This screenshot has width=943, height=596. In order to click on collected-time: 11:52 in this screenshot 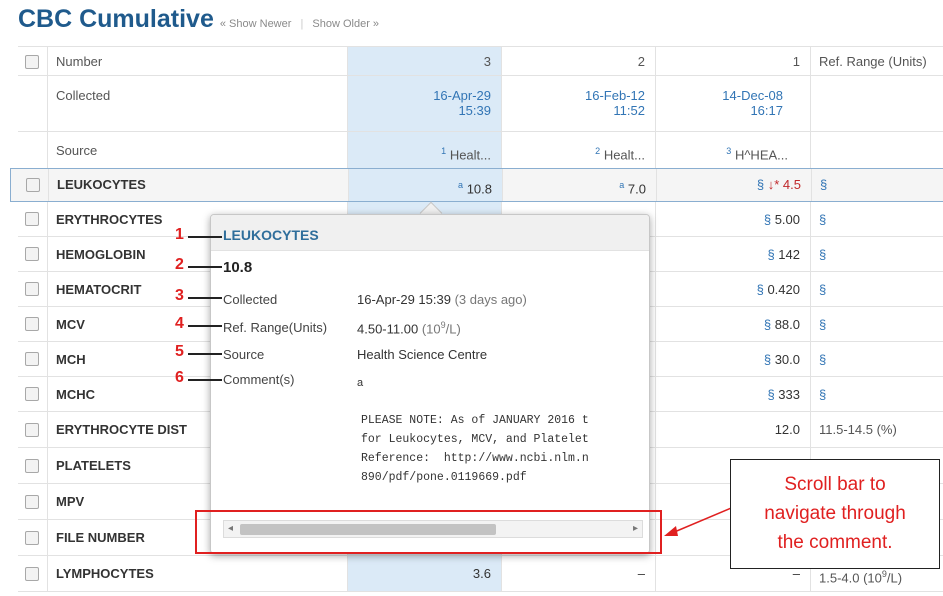, I will do `click(629, 110)`.